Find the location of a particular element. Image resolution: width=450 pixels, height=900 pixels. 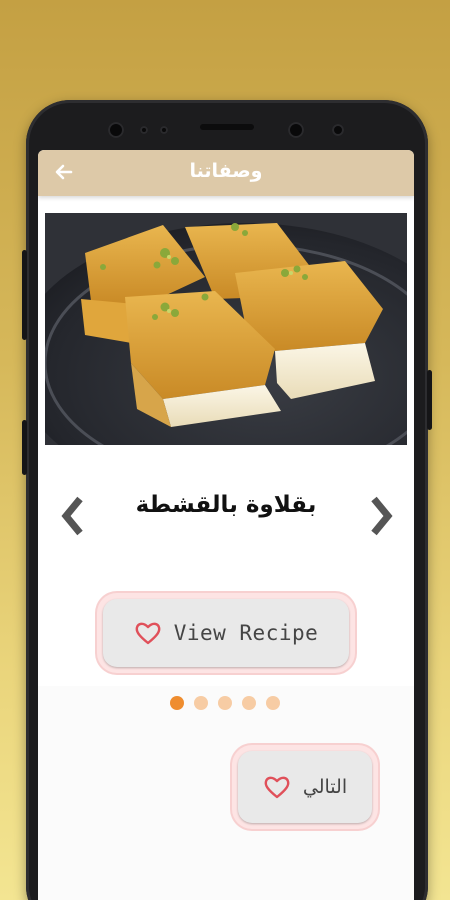

front-camera is located at coordinates (116, 130).